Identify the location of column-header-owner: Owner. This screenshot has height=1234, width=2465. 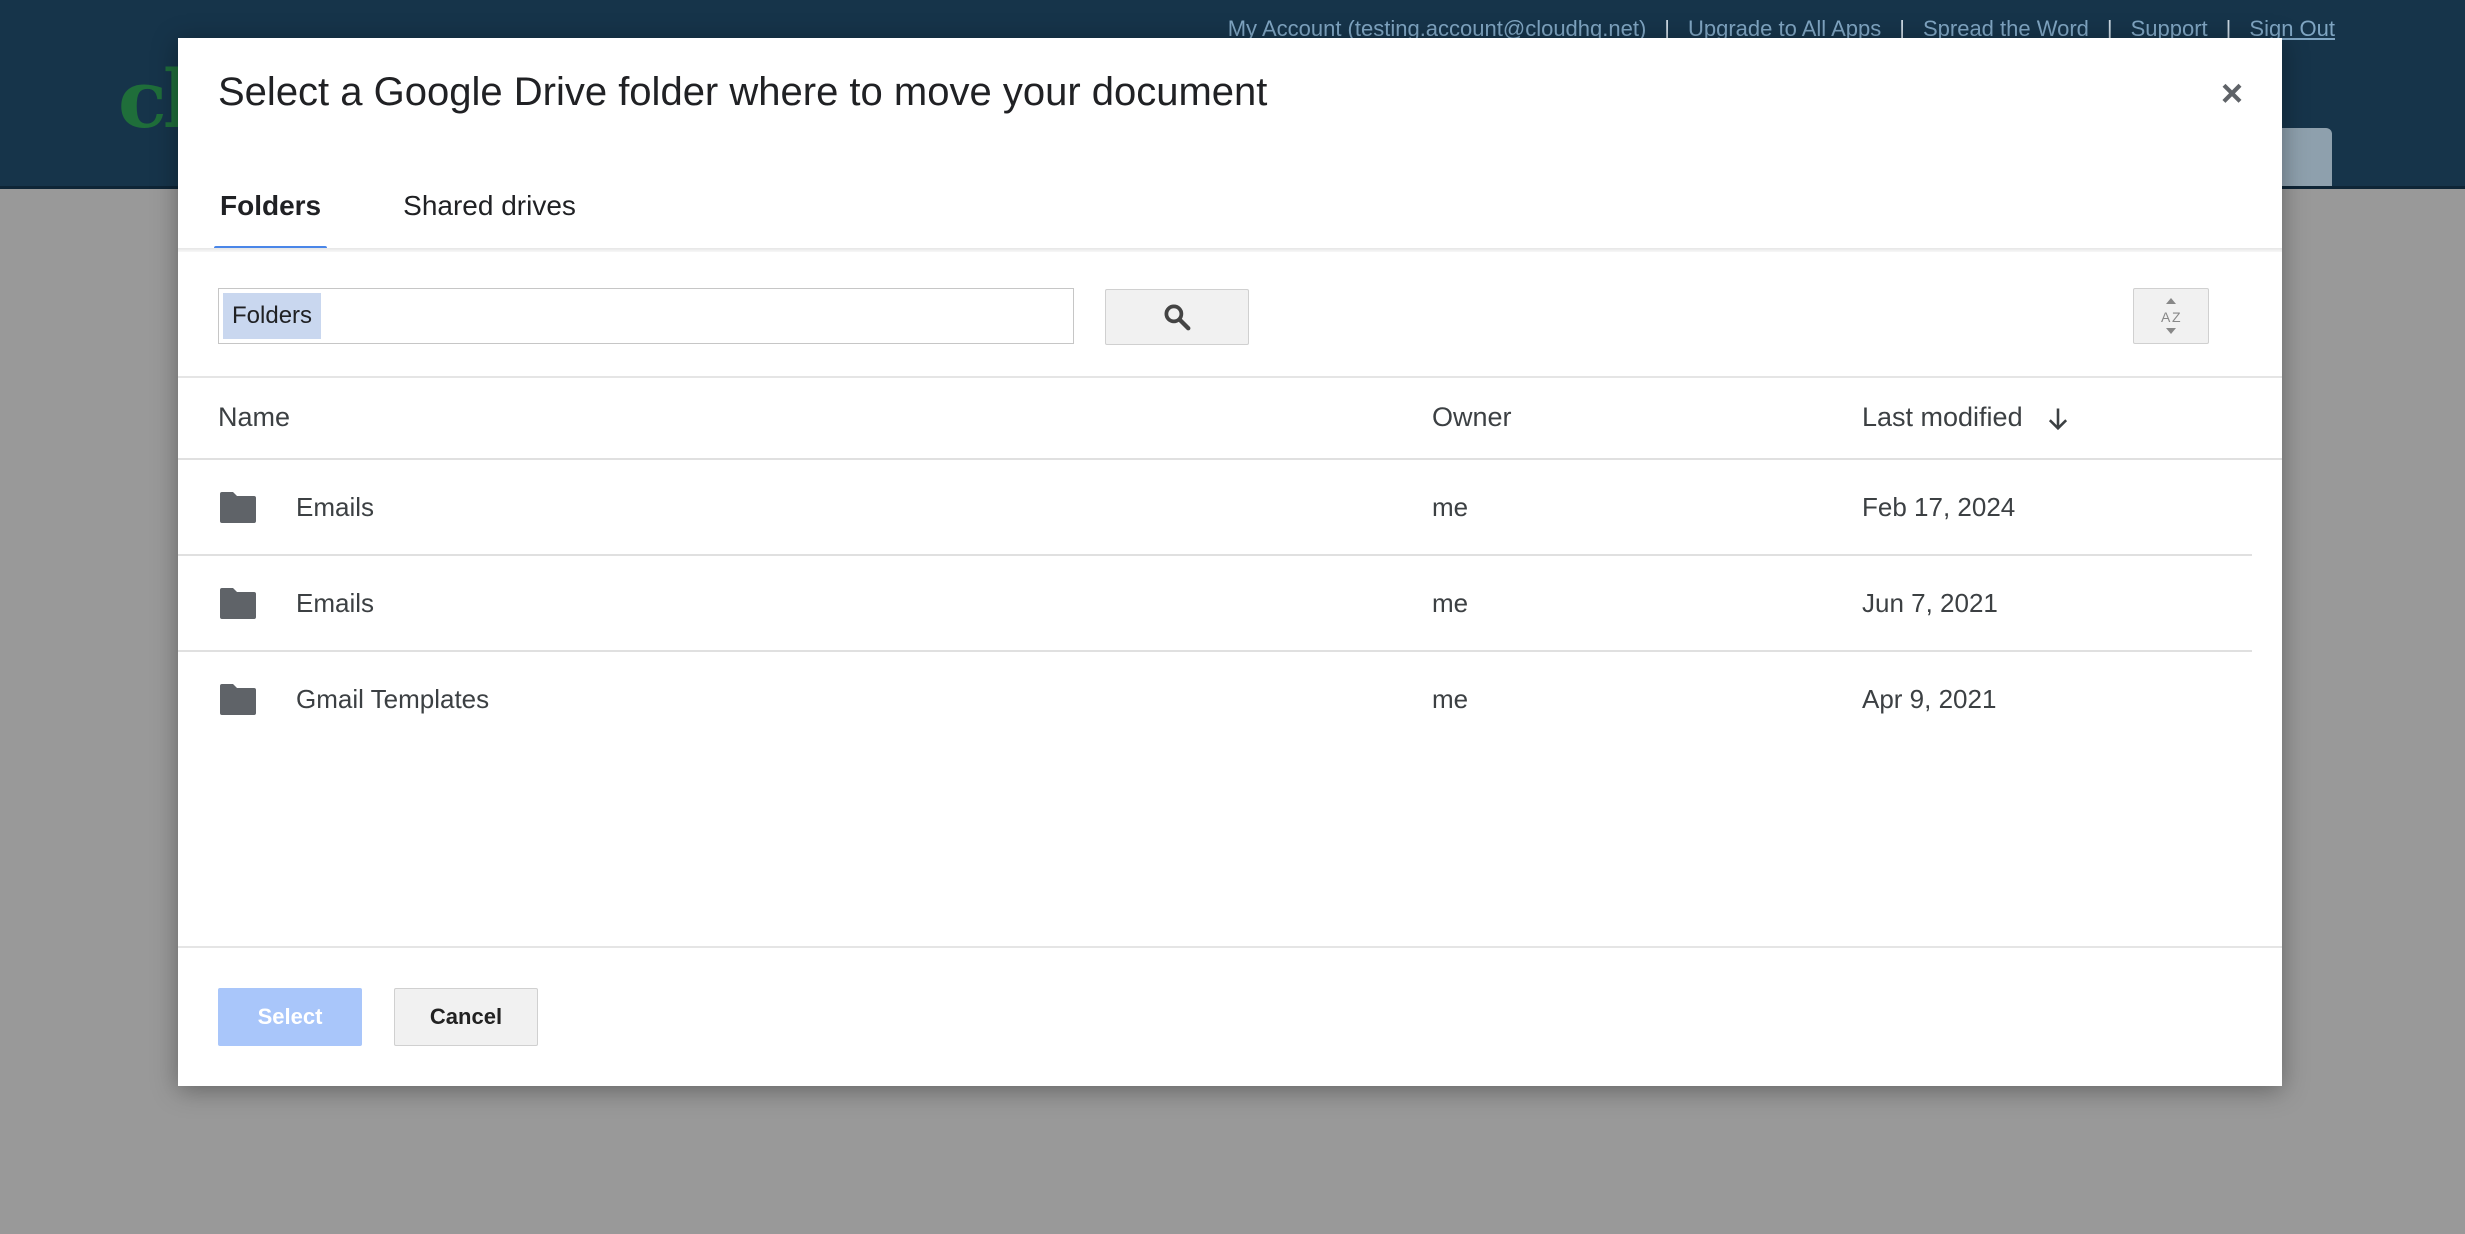
(1472, 417).